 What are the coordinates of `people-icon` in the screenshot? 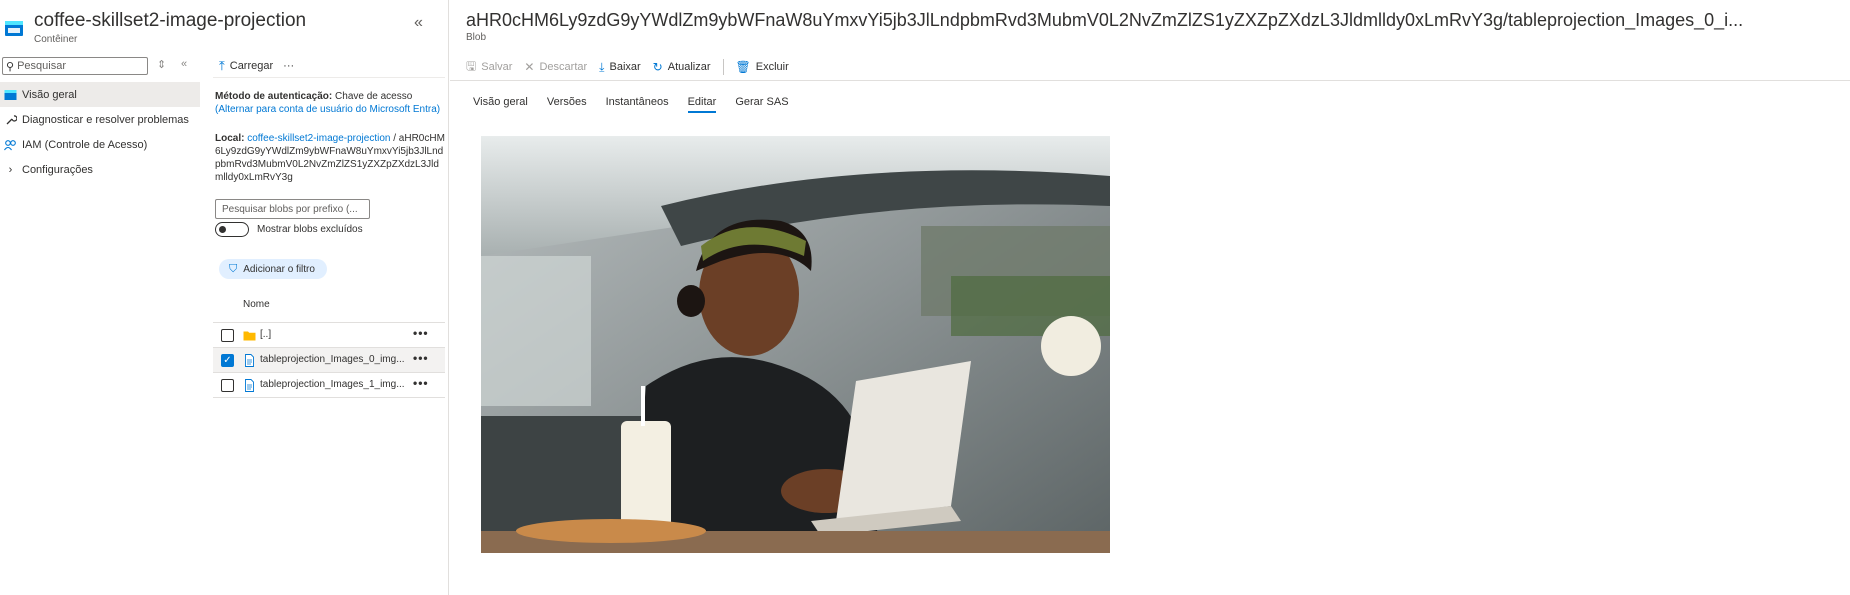 It's located at (10, 144).